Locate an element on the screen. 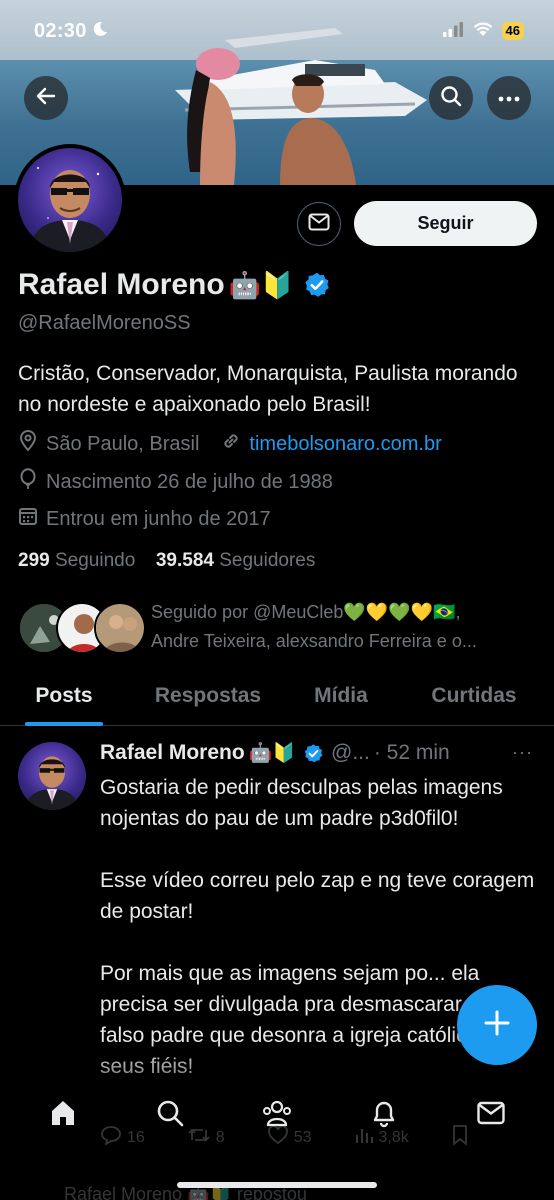 This screenshot has width=554, height=1200. follower-avatar is located at coordinates (120, 628).